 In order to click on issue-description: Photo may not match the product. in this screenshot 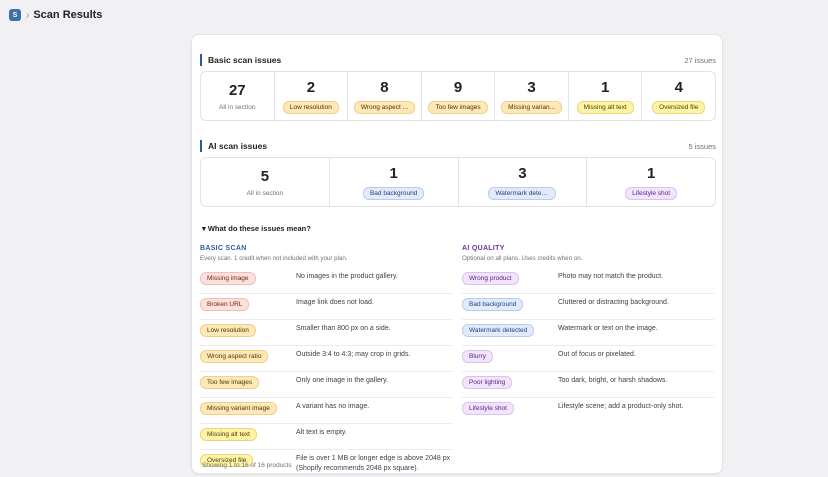, I will do `click(611, 276)`.